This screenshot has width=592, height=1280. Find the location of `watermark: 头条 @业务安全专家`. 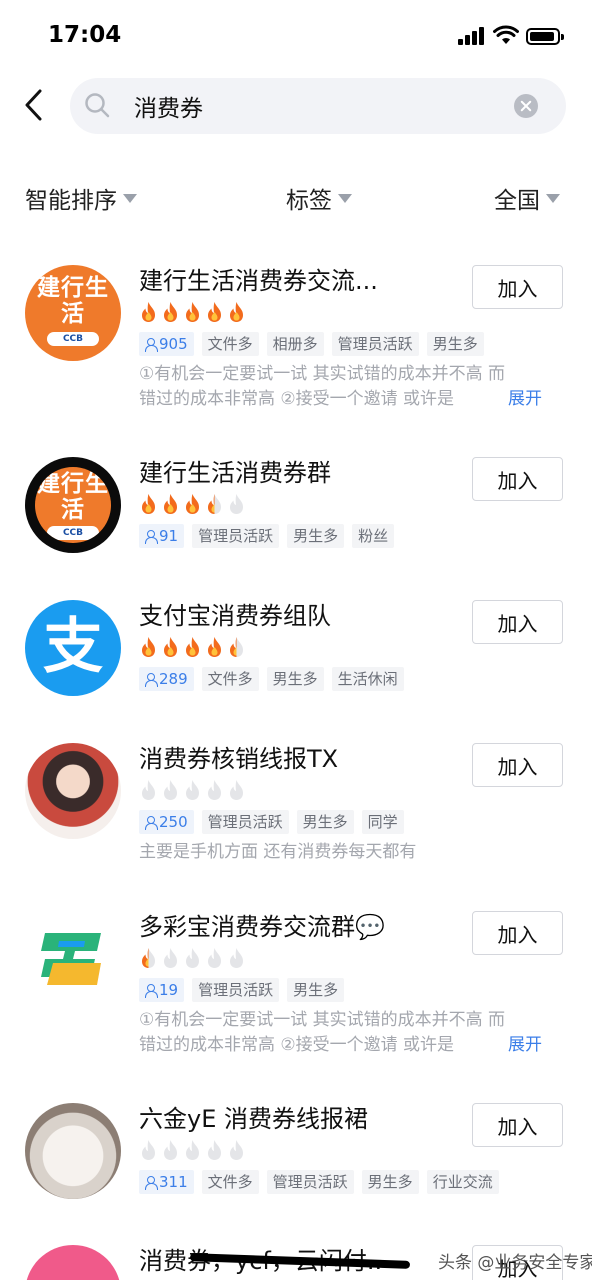

watermark: 头条 @业务安全专家 is located at coordinates (515, 1263).